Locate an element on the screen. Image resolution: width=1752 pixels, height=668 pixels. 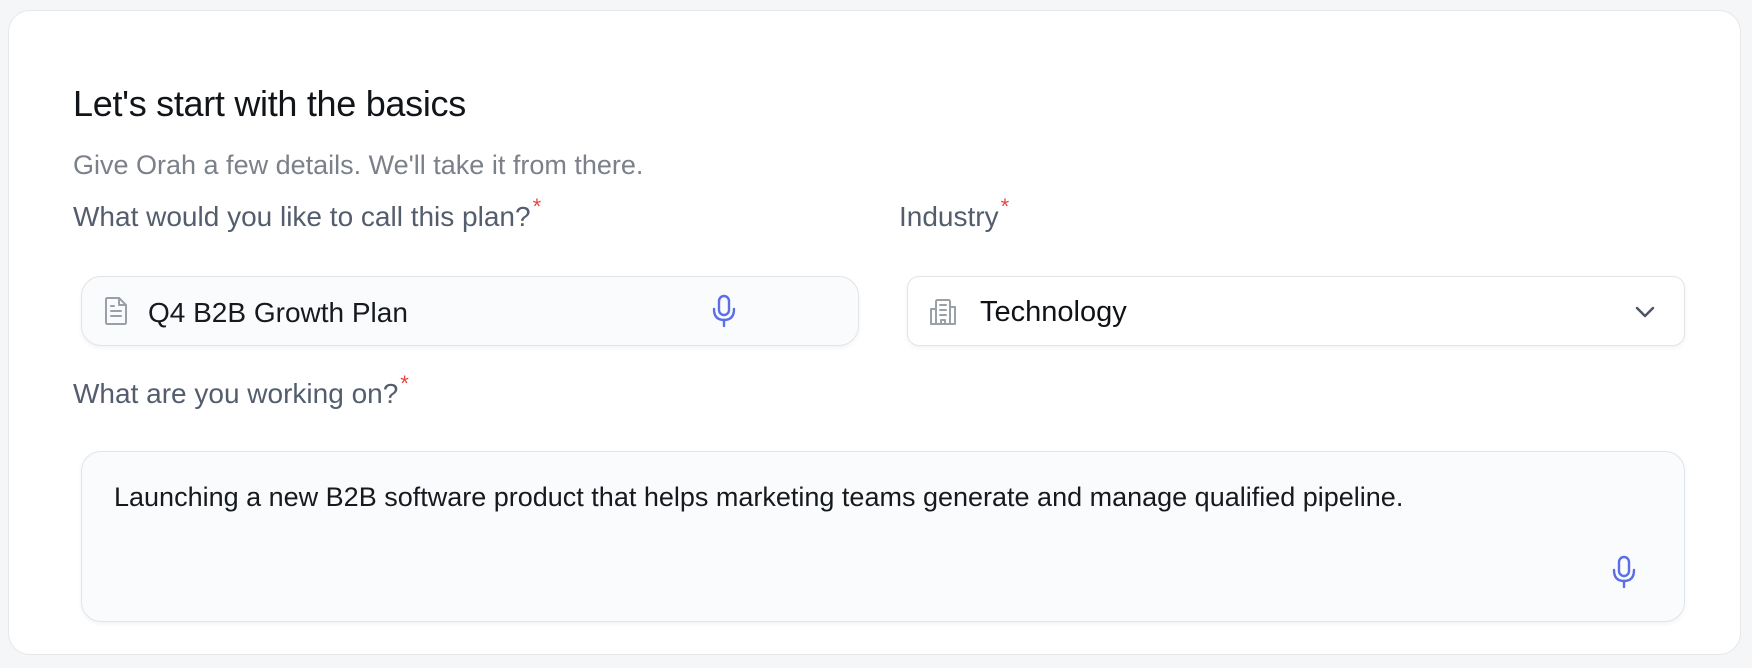
working-on-label: What are you working on?* is located at coordinates (241, 390).